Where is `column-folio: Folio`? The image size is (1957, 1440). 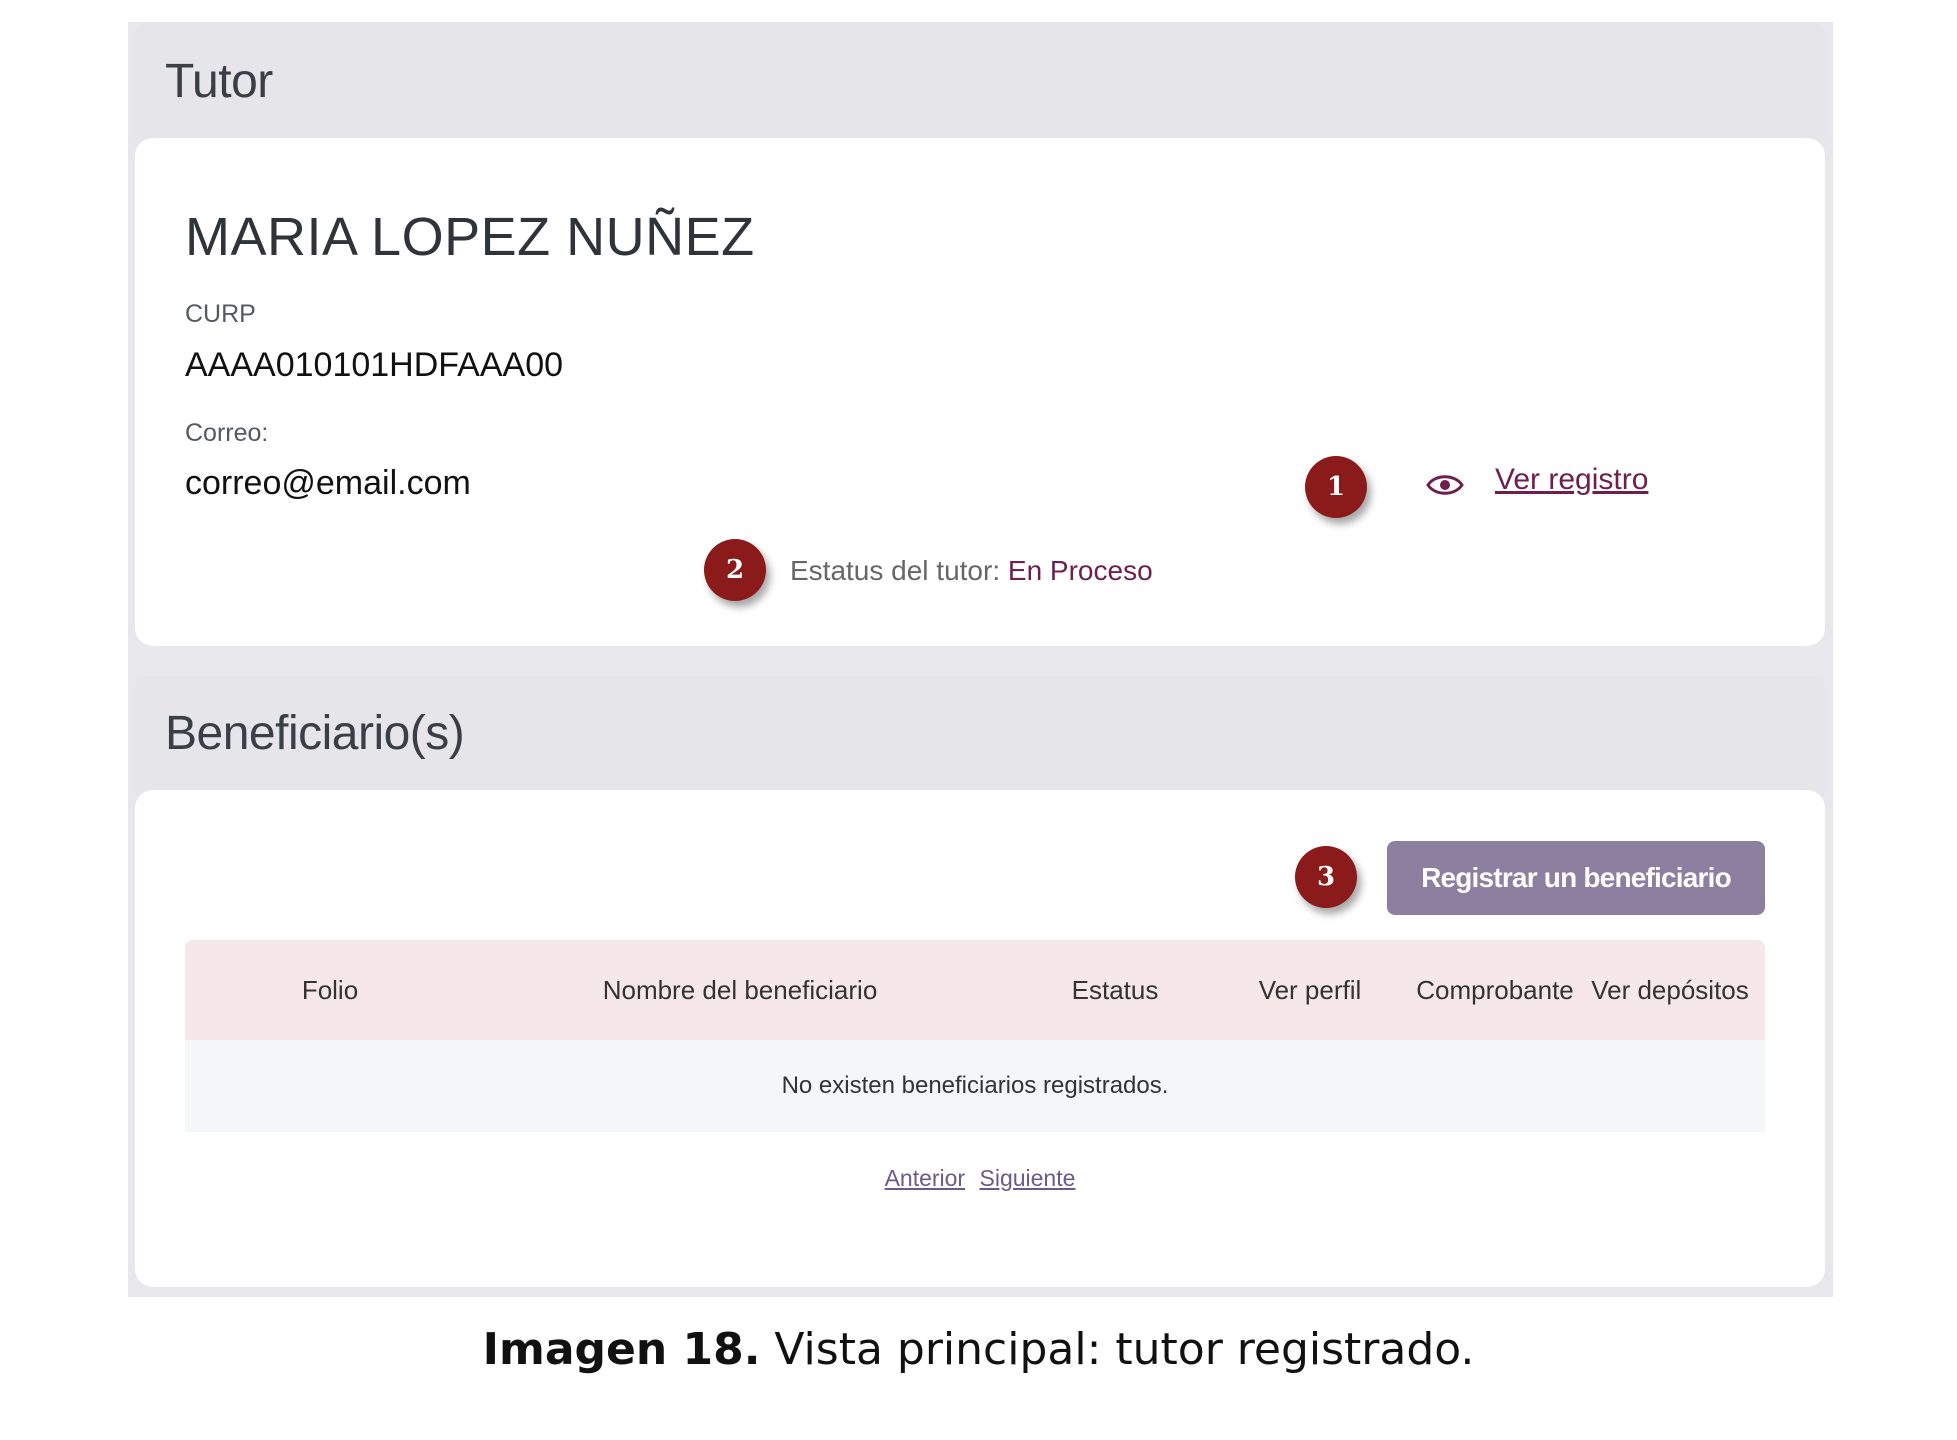
column-folio: Folio is located at coordinates (330, 990).